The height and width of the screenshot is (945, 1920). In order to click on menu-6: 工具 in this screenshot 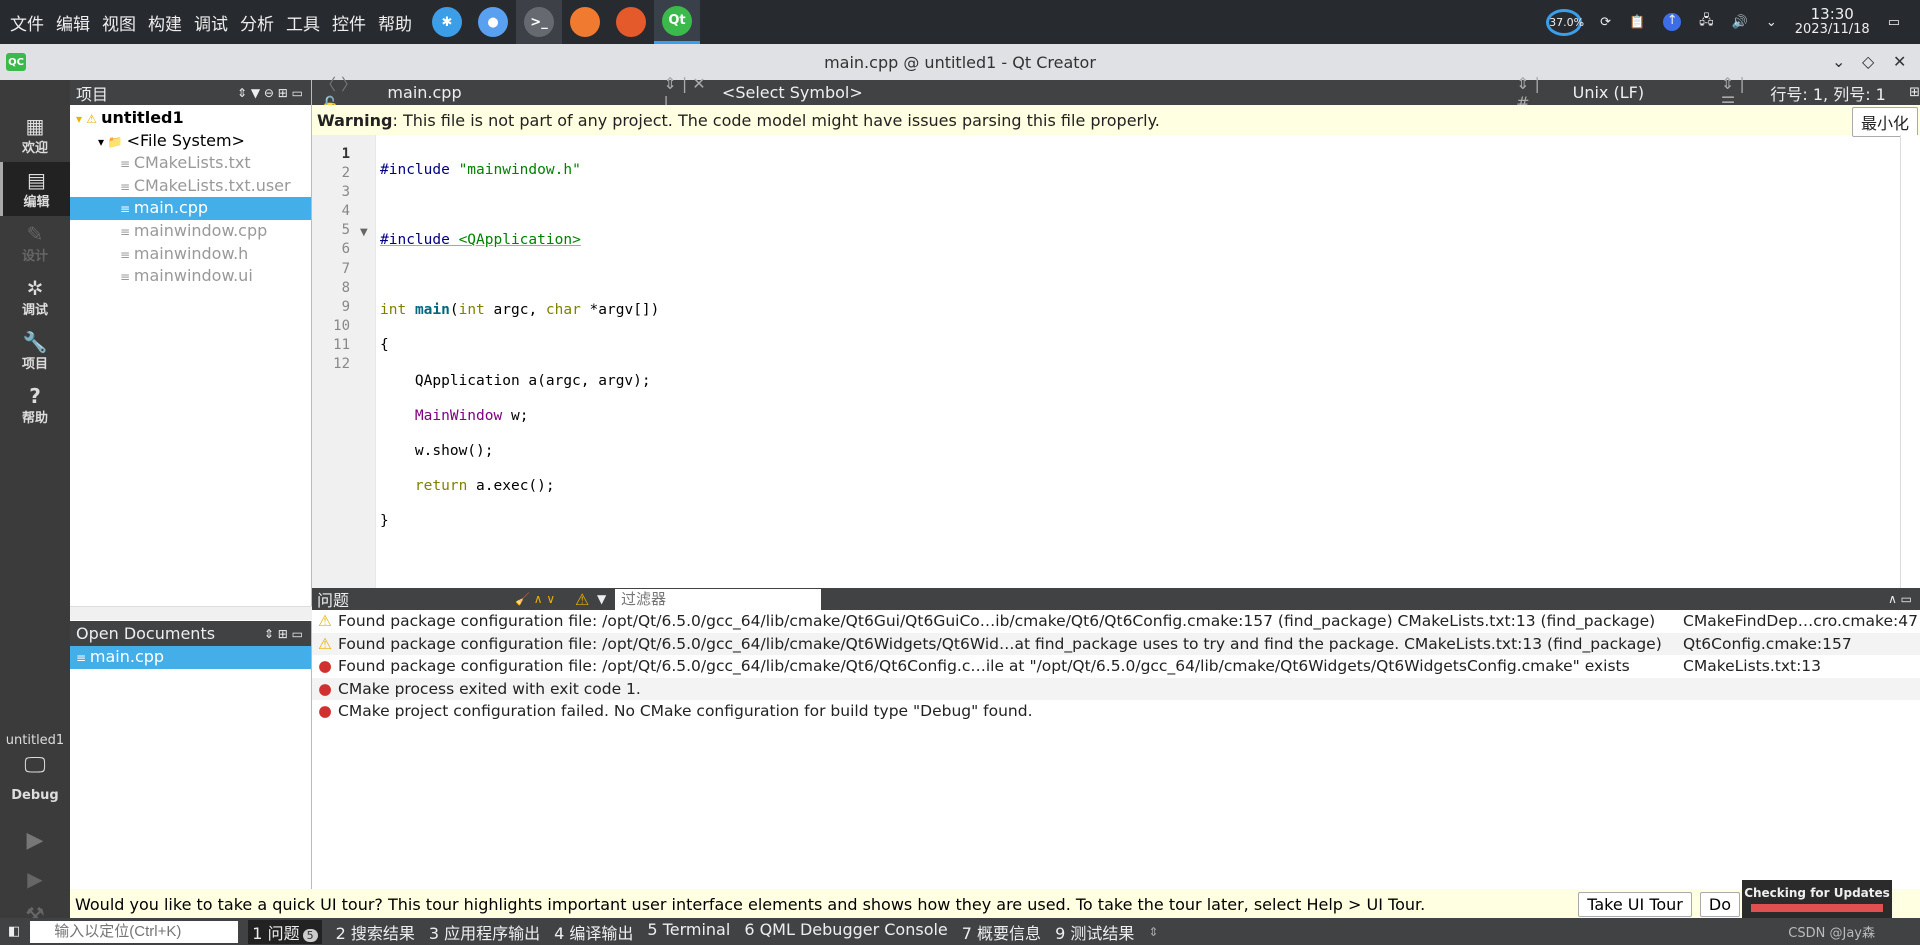, I will do `click(303, 22)`.